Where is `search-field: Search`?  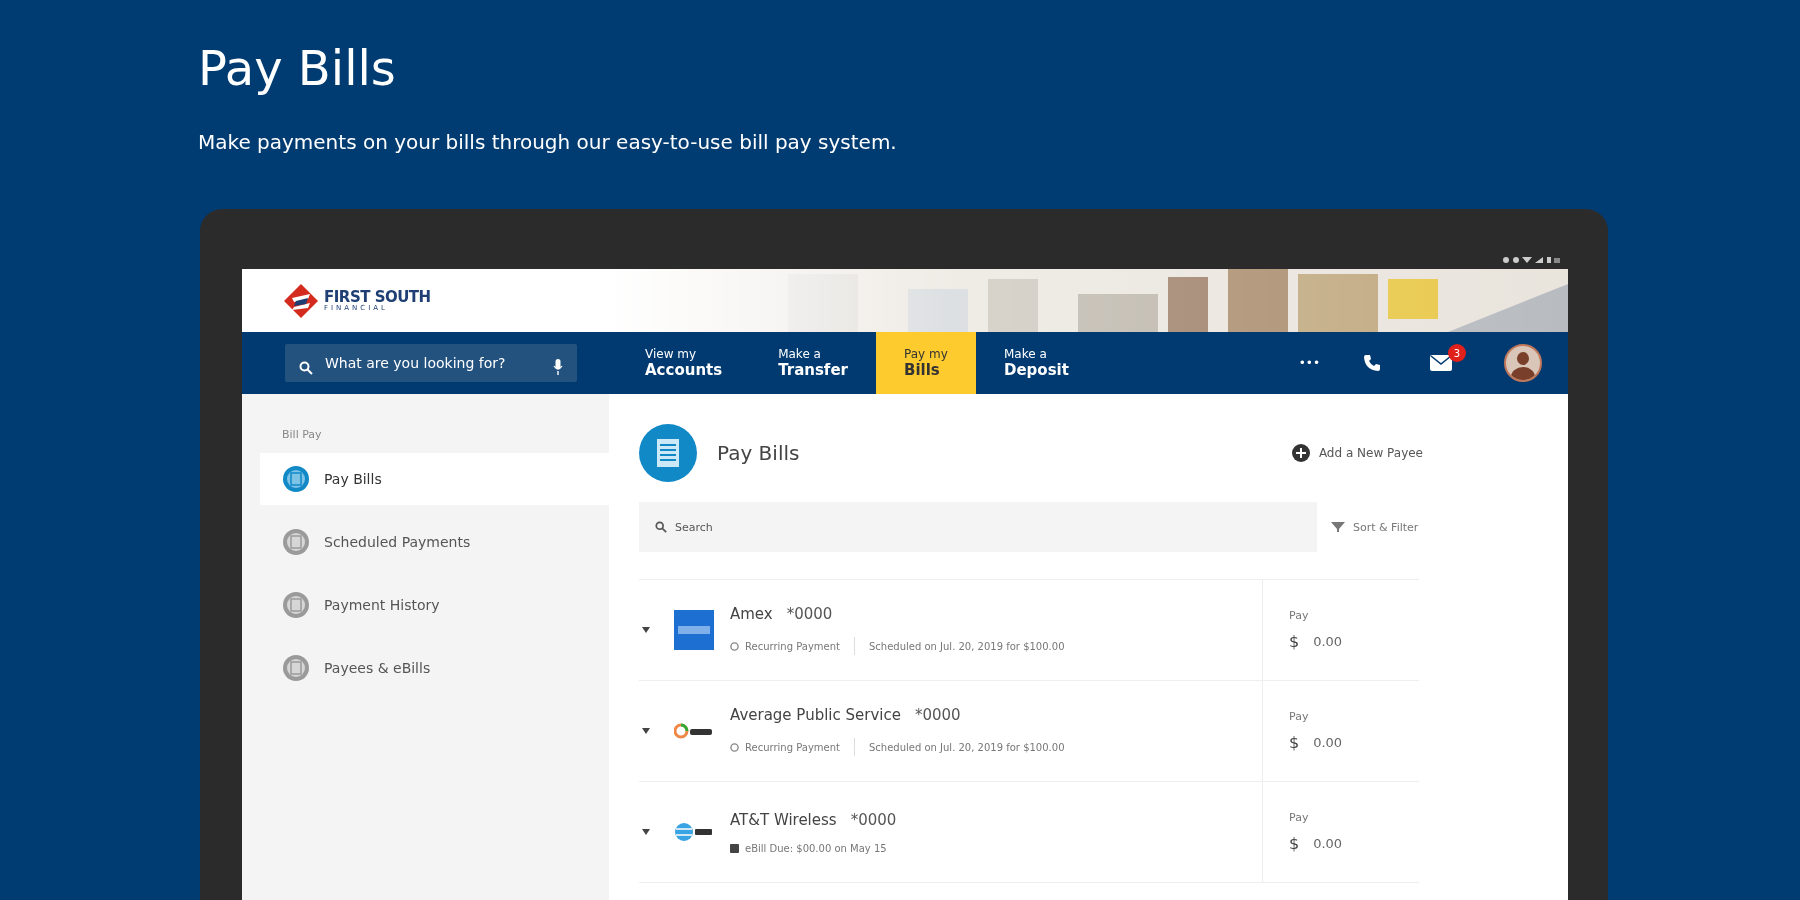 search-field: Search is located at coordinates (978, 527).